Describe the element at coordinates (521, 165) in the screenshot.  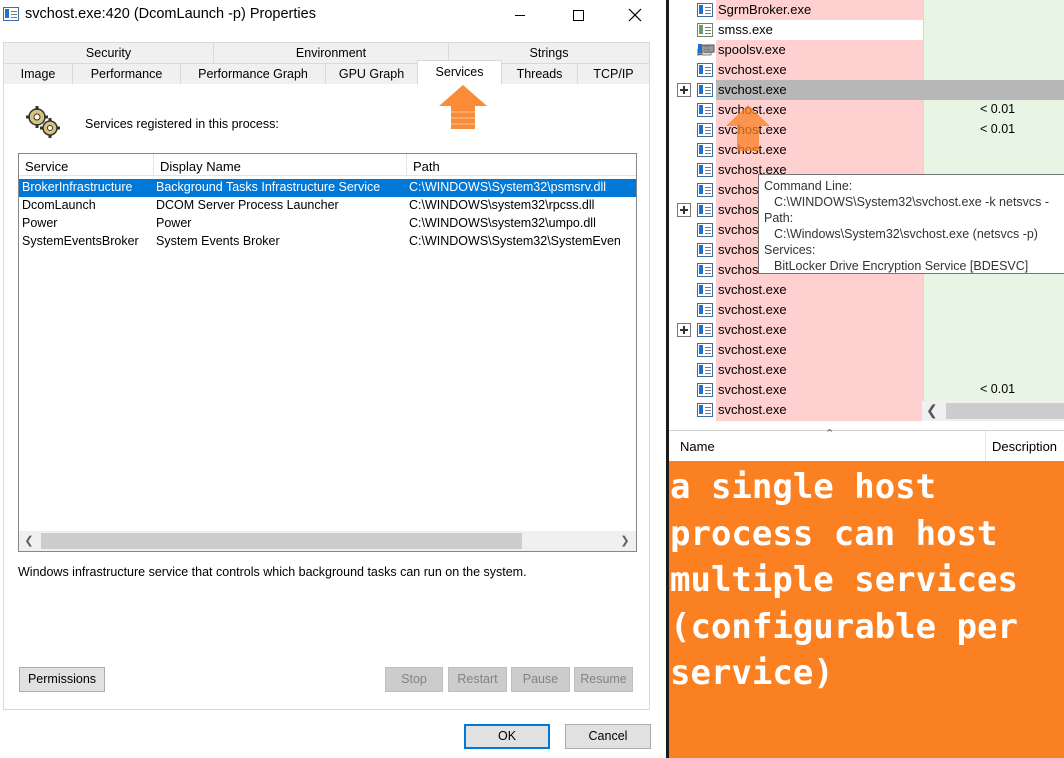
I see `column-path: Path` at that location.